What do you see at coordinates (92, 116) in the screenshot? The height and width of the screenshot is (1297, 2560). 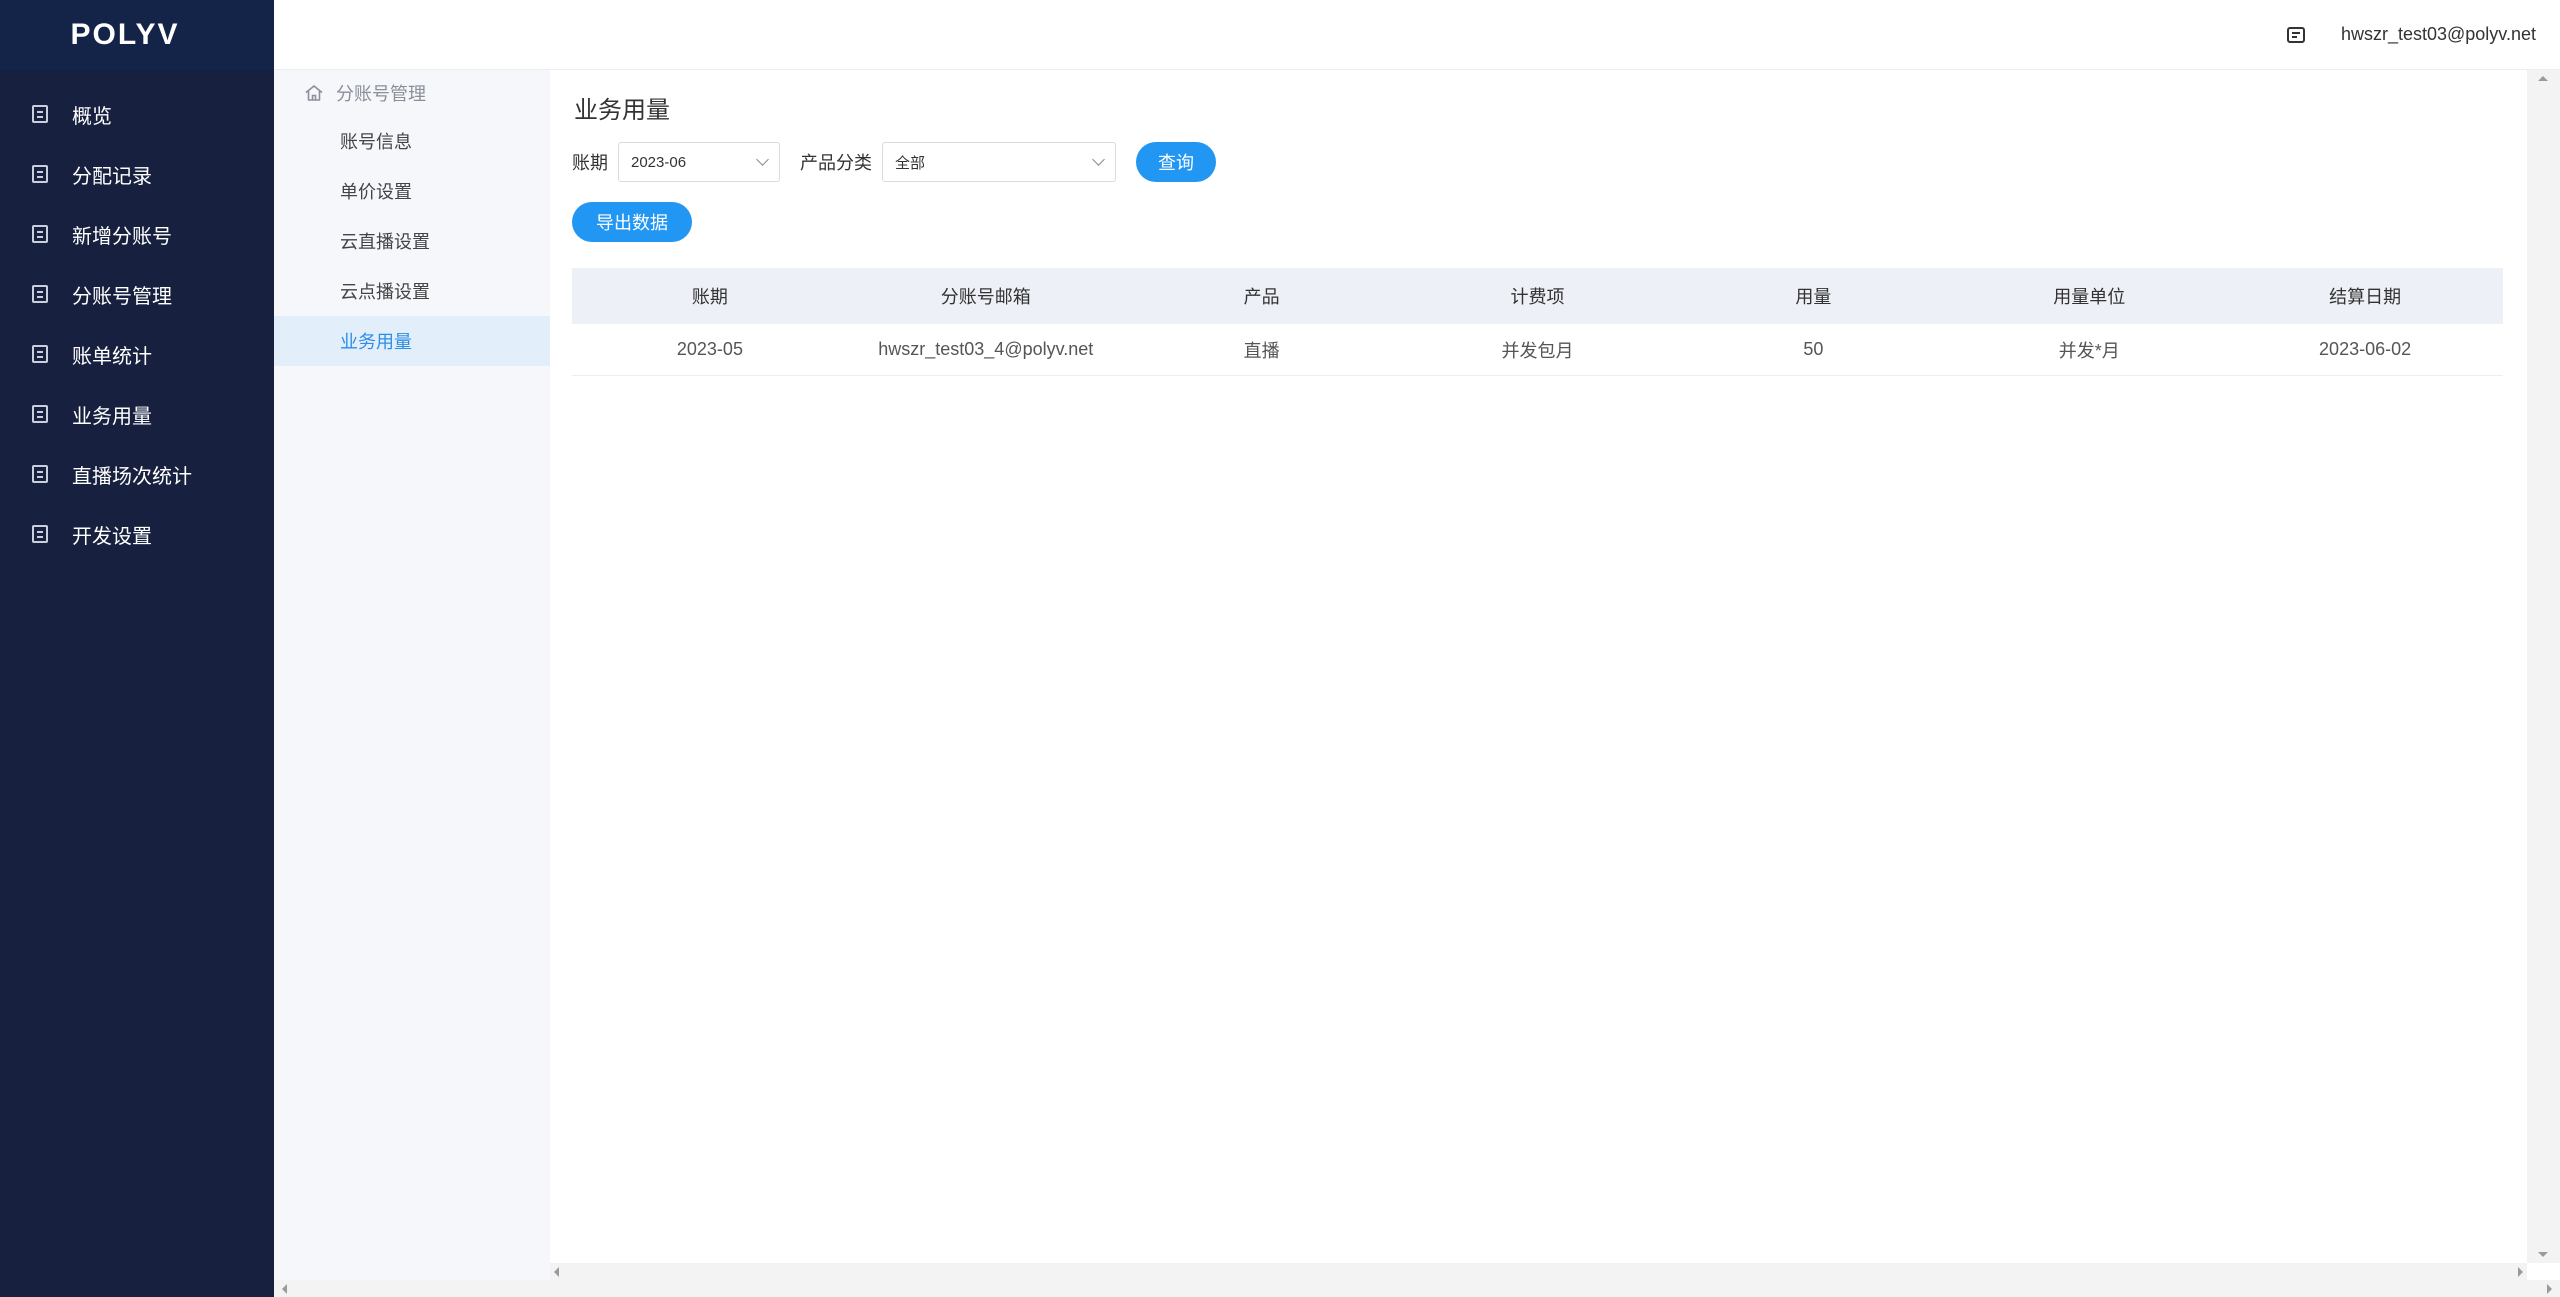 I see `sidebar-item-label: 概览` at bounding box center [92, 116].